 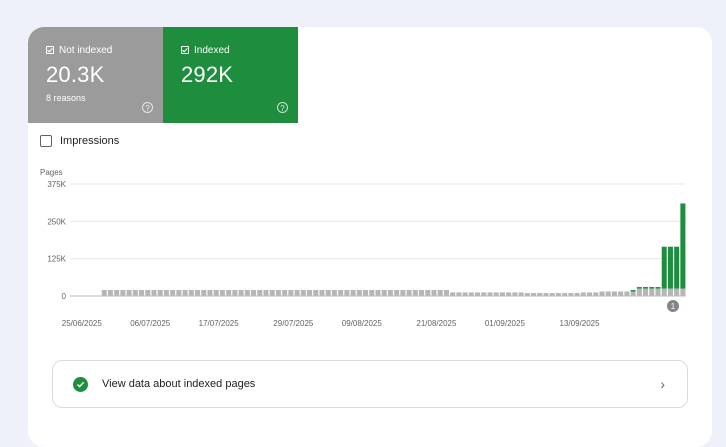 I want to click on indexed-label: Indexed, so click(x=212, y=50).